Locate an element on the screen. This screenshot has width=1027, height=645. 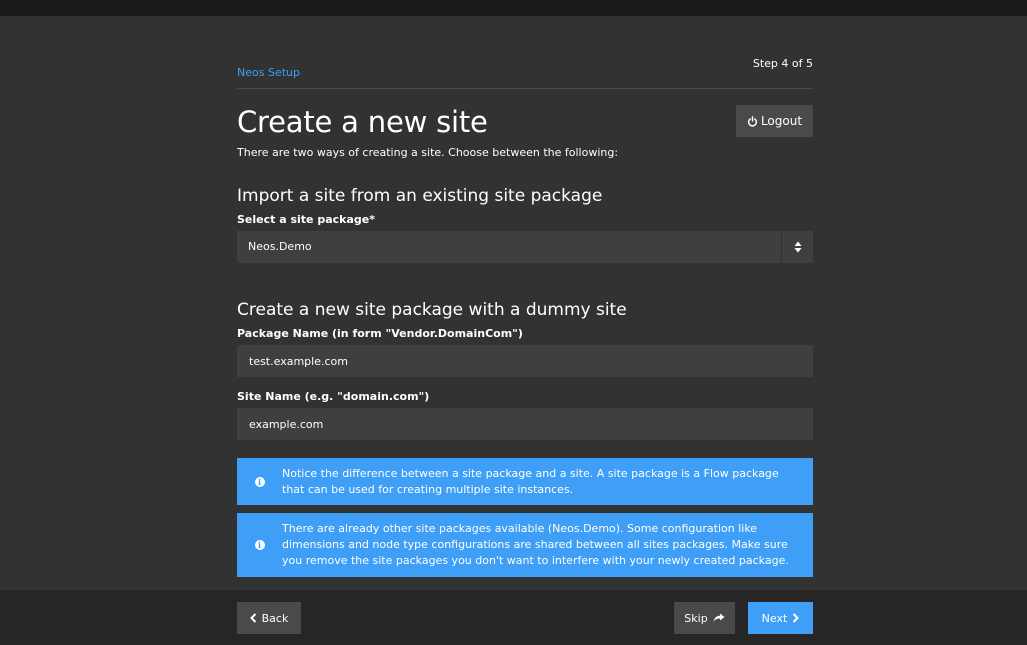
power-icon is located at coordinates (752, 121).